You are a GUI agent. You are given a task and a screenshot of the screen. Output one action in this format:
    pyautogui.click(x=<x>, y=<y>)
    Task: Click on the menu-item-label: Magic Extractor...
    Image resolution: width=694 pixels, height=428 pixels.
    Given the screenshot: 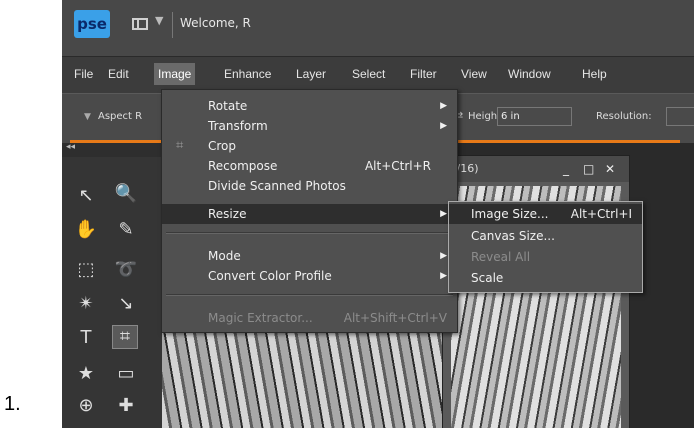 What is the action you would take?
    pyautogui.click(x=260, y=318)
    